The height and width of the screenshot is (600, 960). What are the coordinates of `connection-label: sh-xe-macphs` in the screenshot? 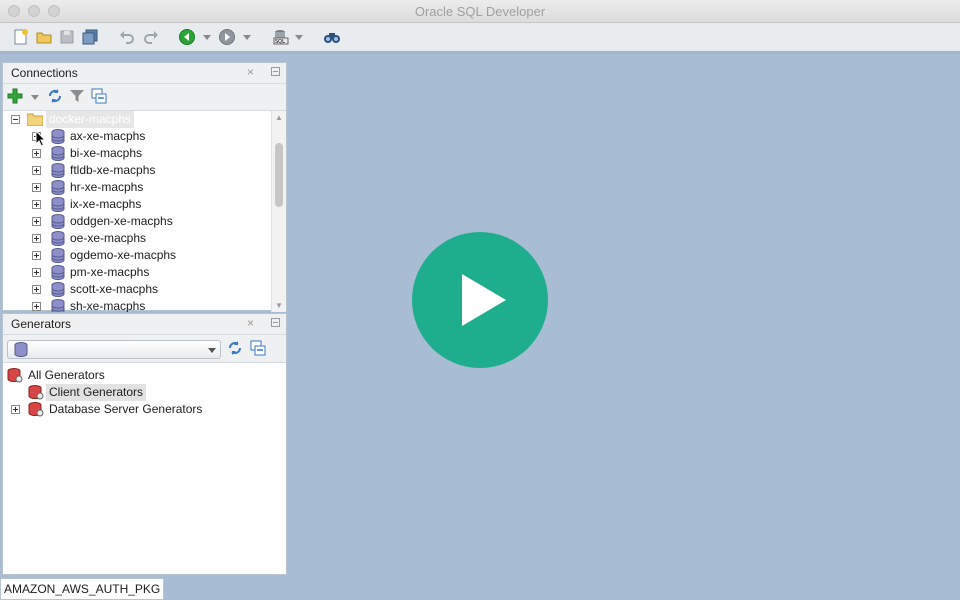 It's located at (108, 305).